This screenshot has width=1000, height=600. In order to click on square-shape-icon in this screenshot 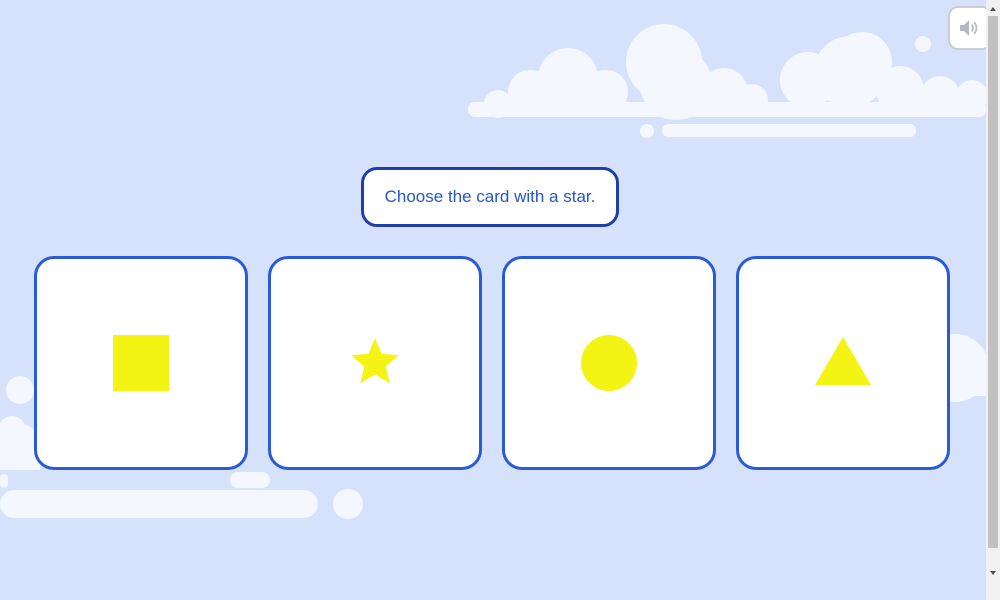, I will do `click(141, 363)`.